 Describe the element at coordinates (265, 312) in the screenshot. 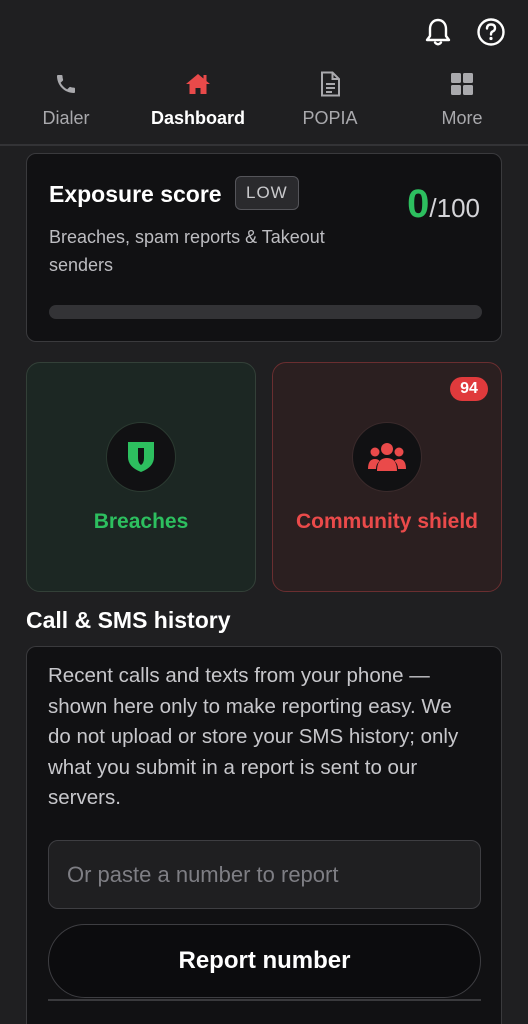

I see `exposure-progress-bar` at that location.